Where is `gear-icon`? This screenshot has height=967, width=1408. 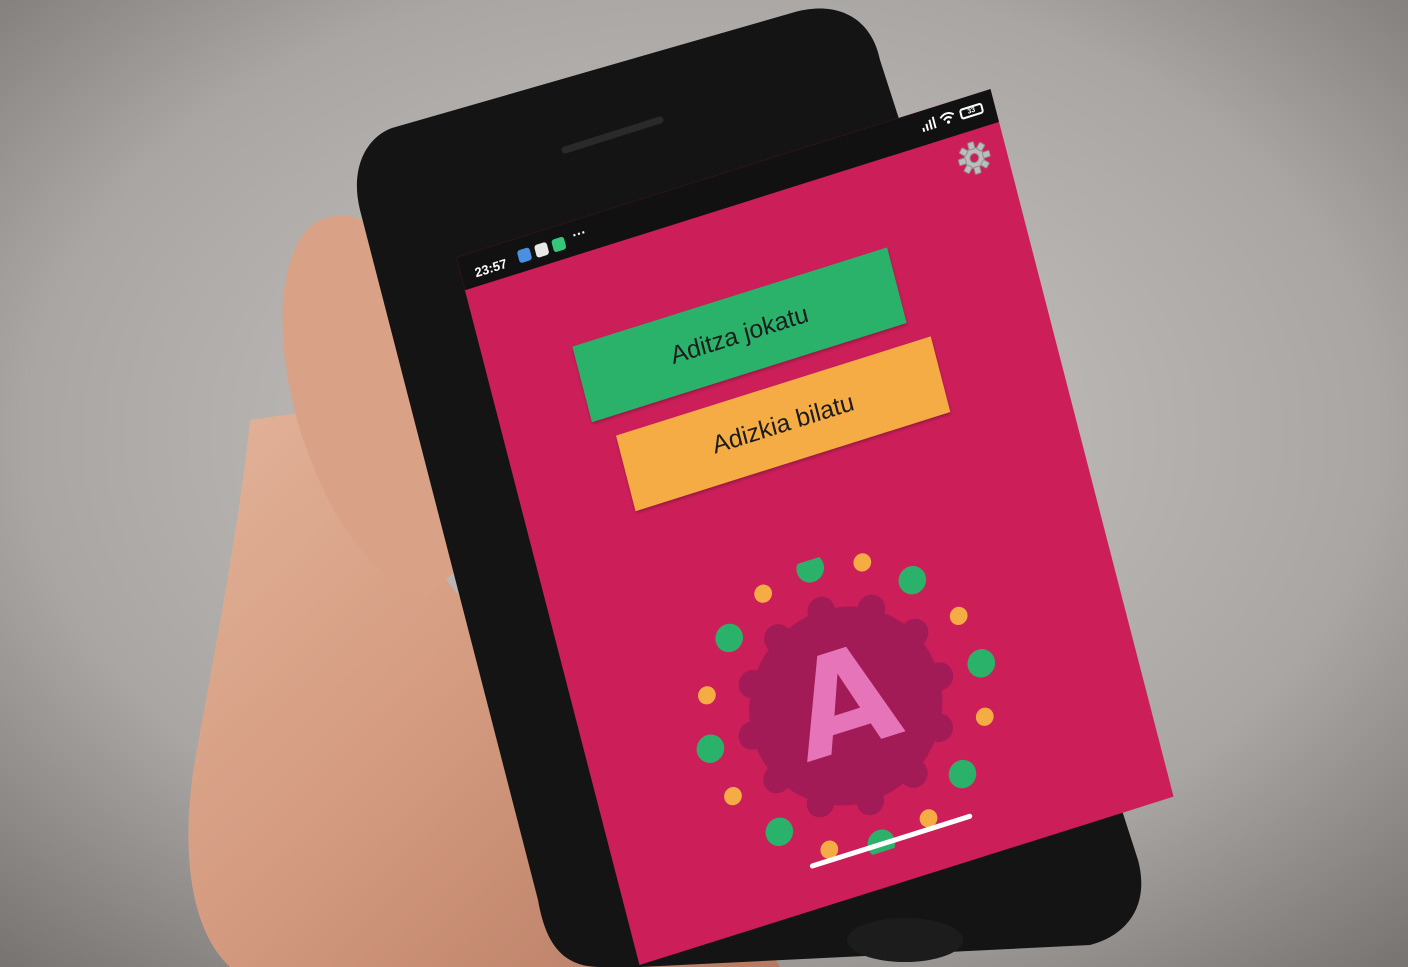 gear-icon is located at coordinates (974, 157).